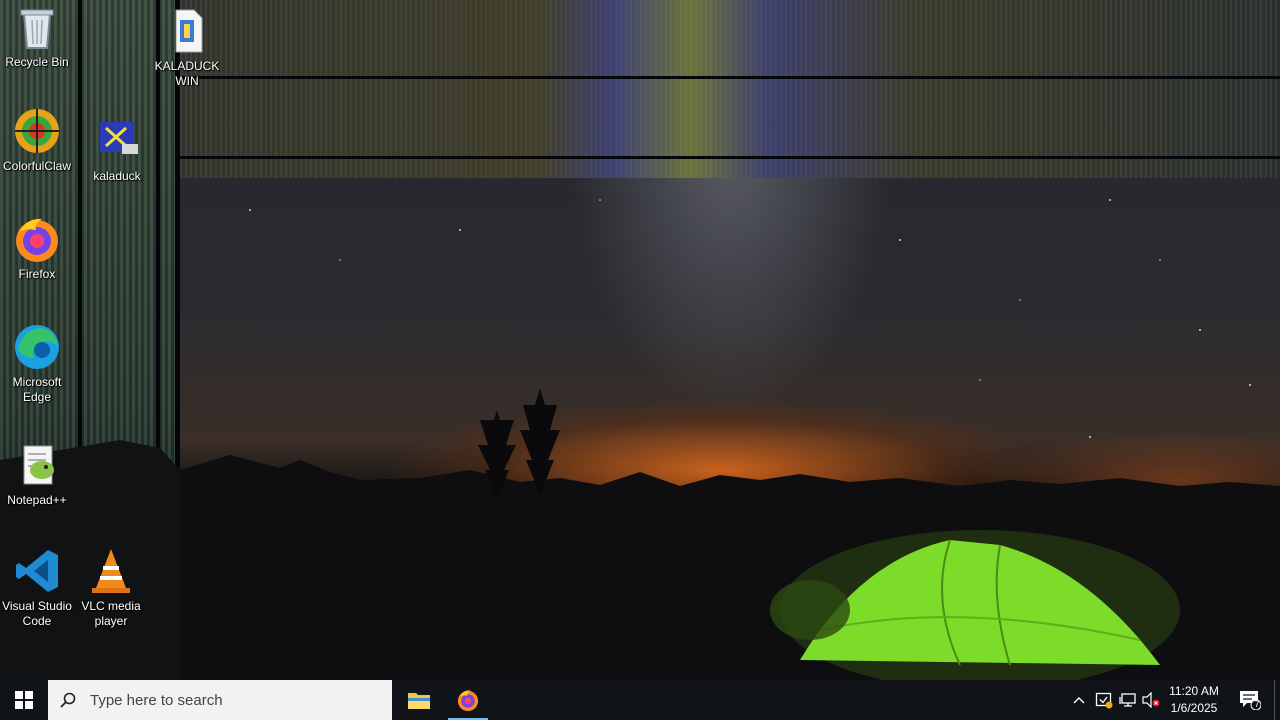  Describe the element at coordinates (37, 465) in the screenshot. I see `notepadpp-icon` at that location.